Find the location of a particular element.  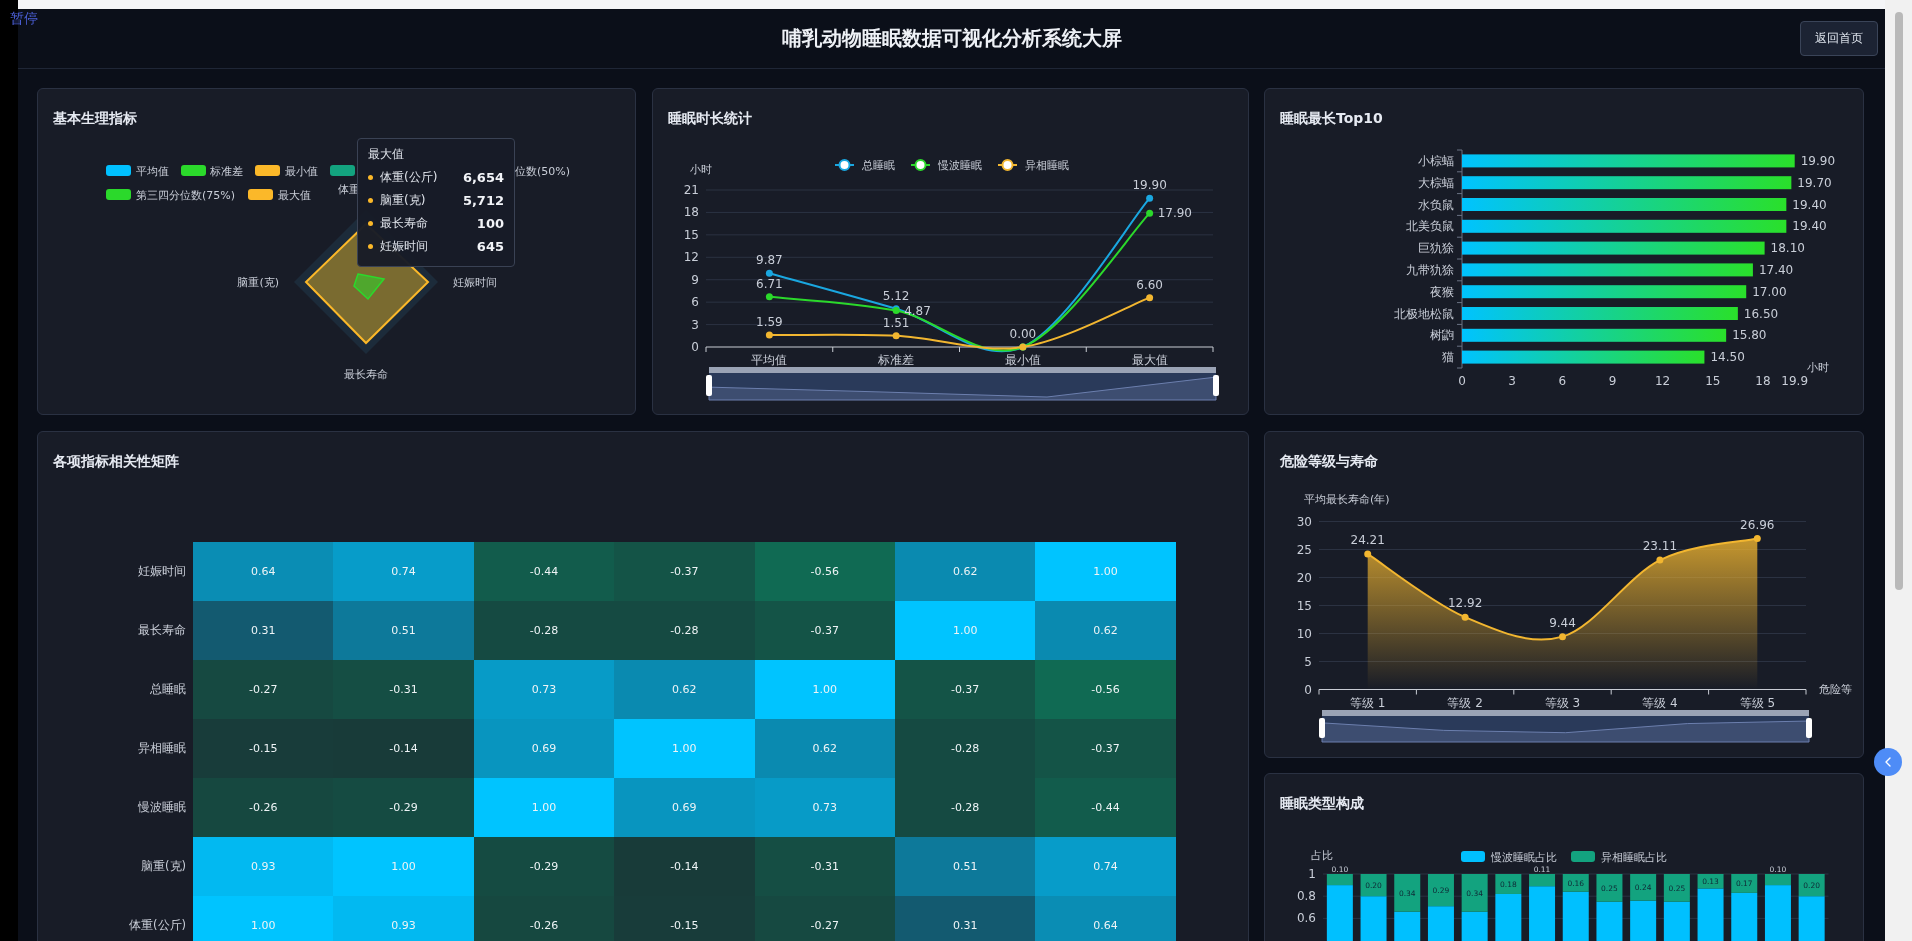

heatmap-cell: 0.69 is located at coordinates (684, 807).